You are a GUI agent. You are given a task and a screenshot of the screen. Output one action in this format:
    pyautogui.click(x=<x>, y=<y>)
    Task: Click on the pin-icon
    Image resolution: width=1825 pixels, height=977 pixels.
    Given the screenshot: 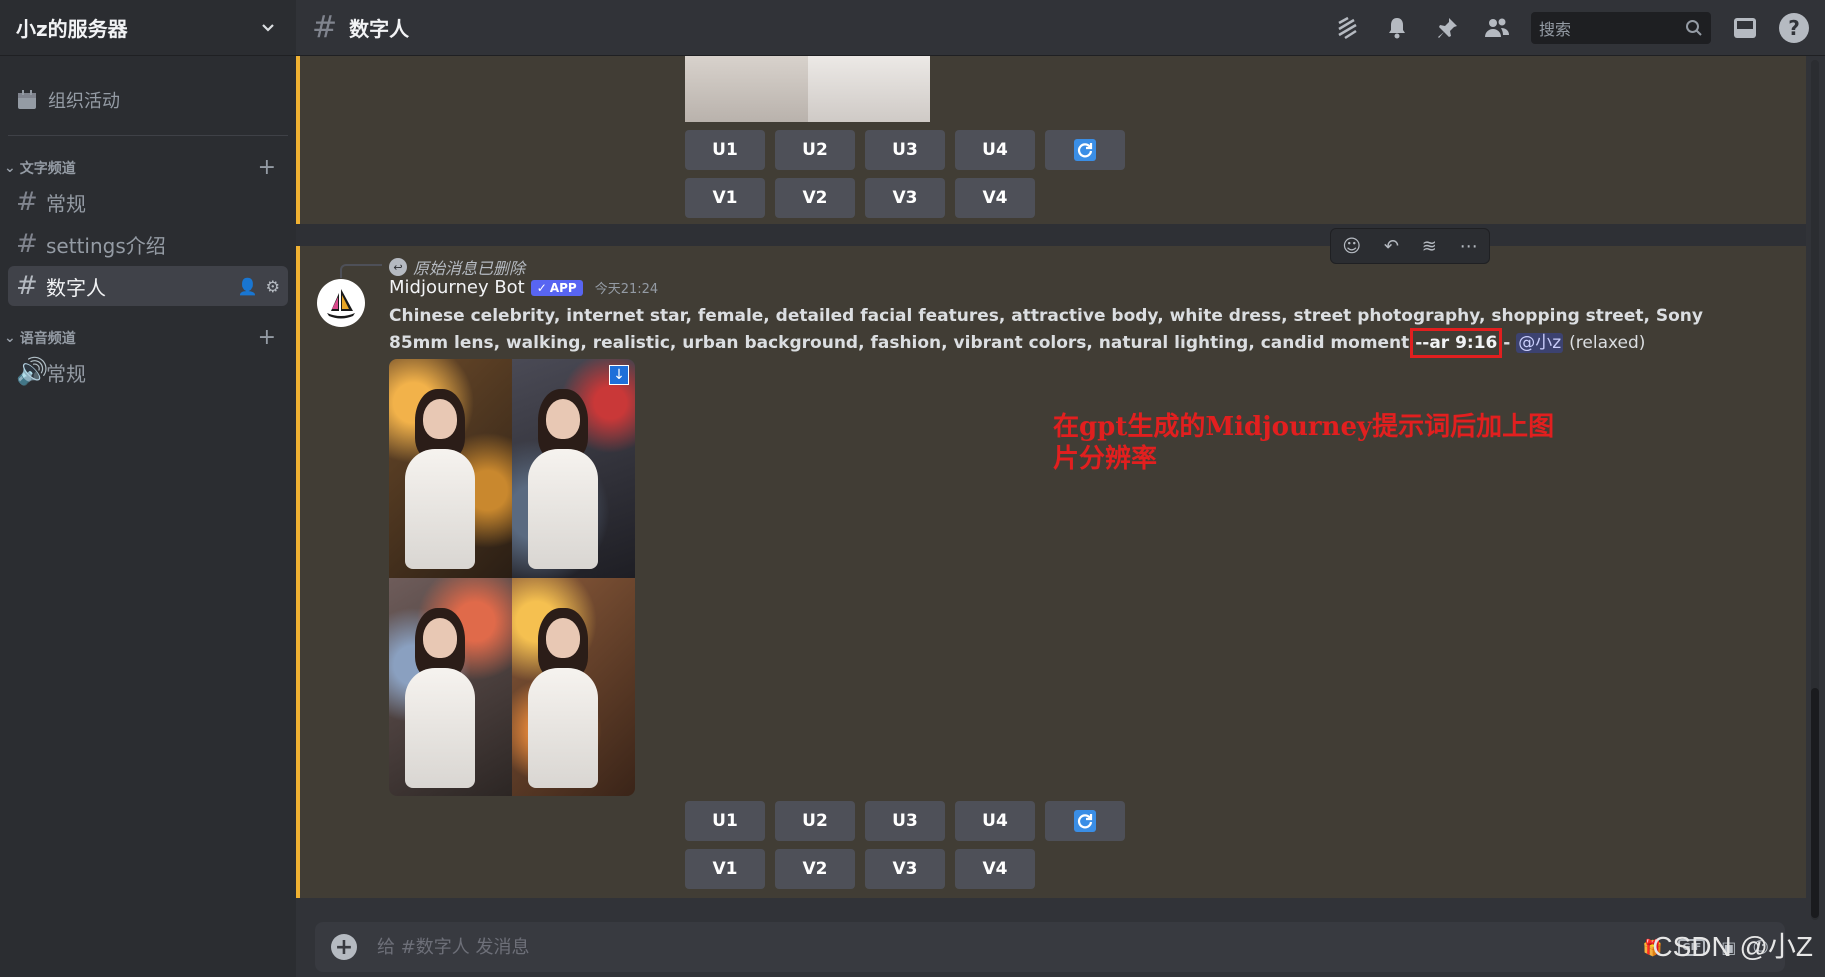 What is the action you would take?
    pyautogui.click(x=1447, y=28)
    